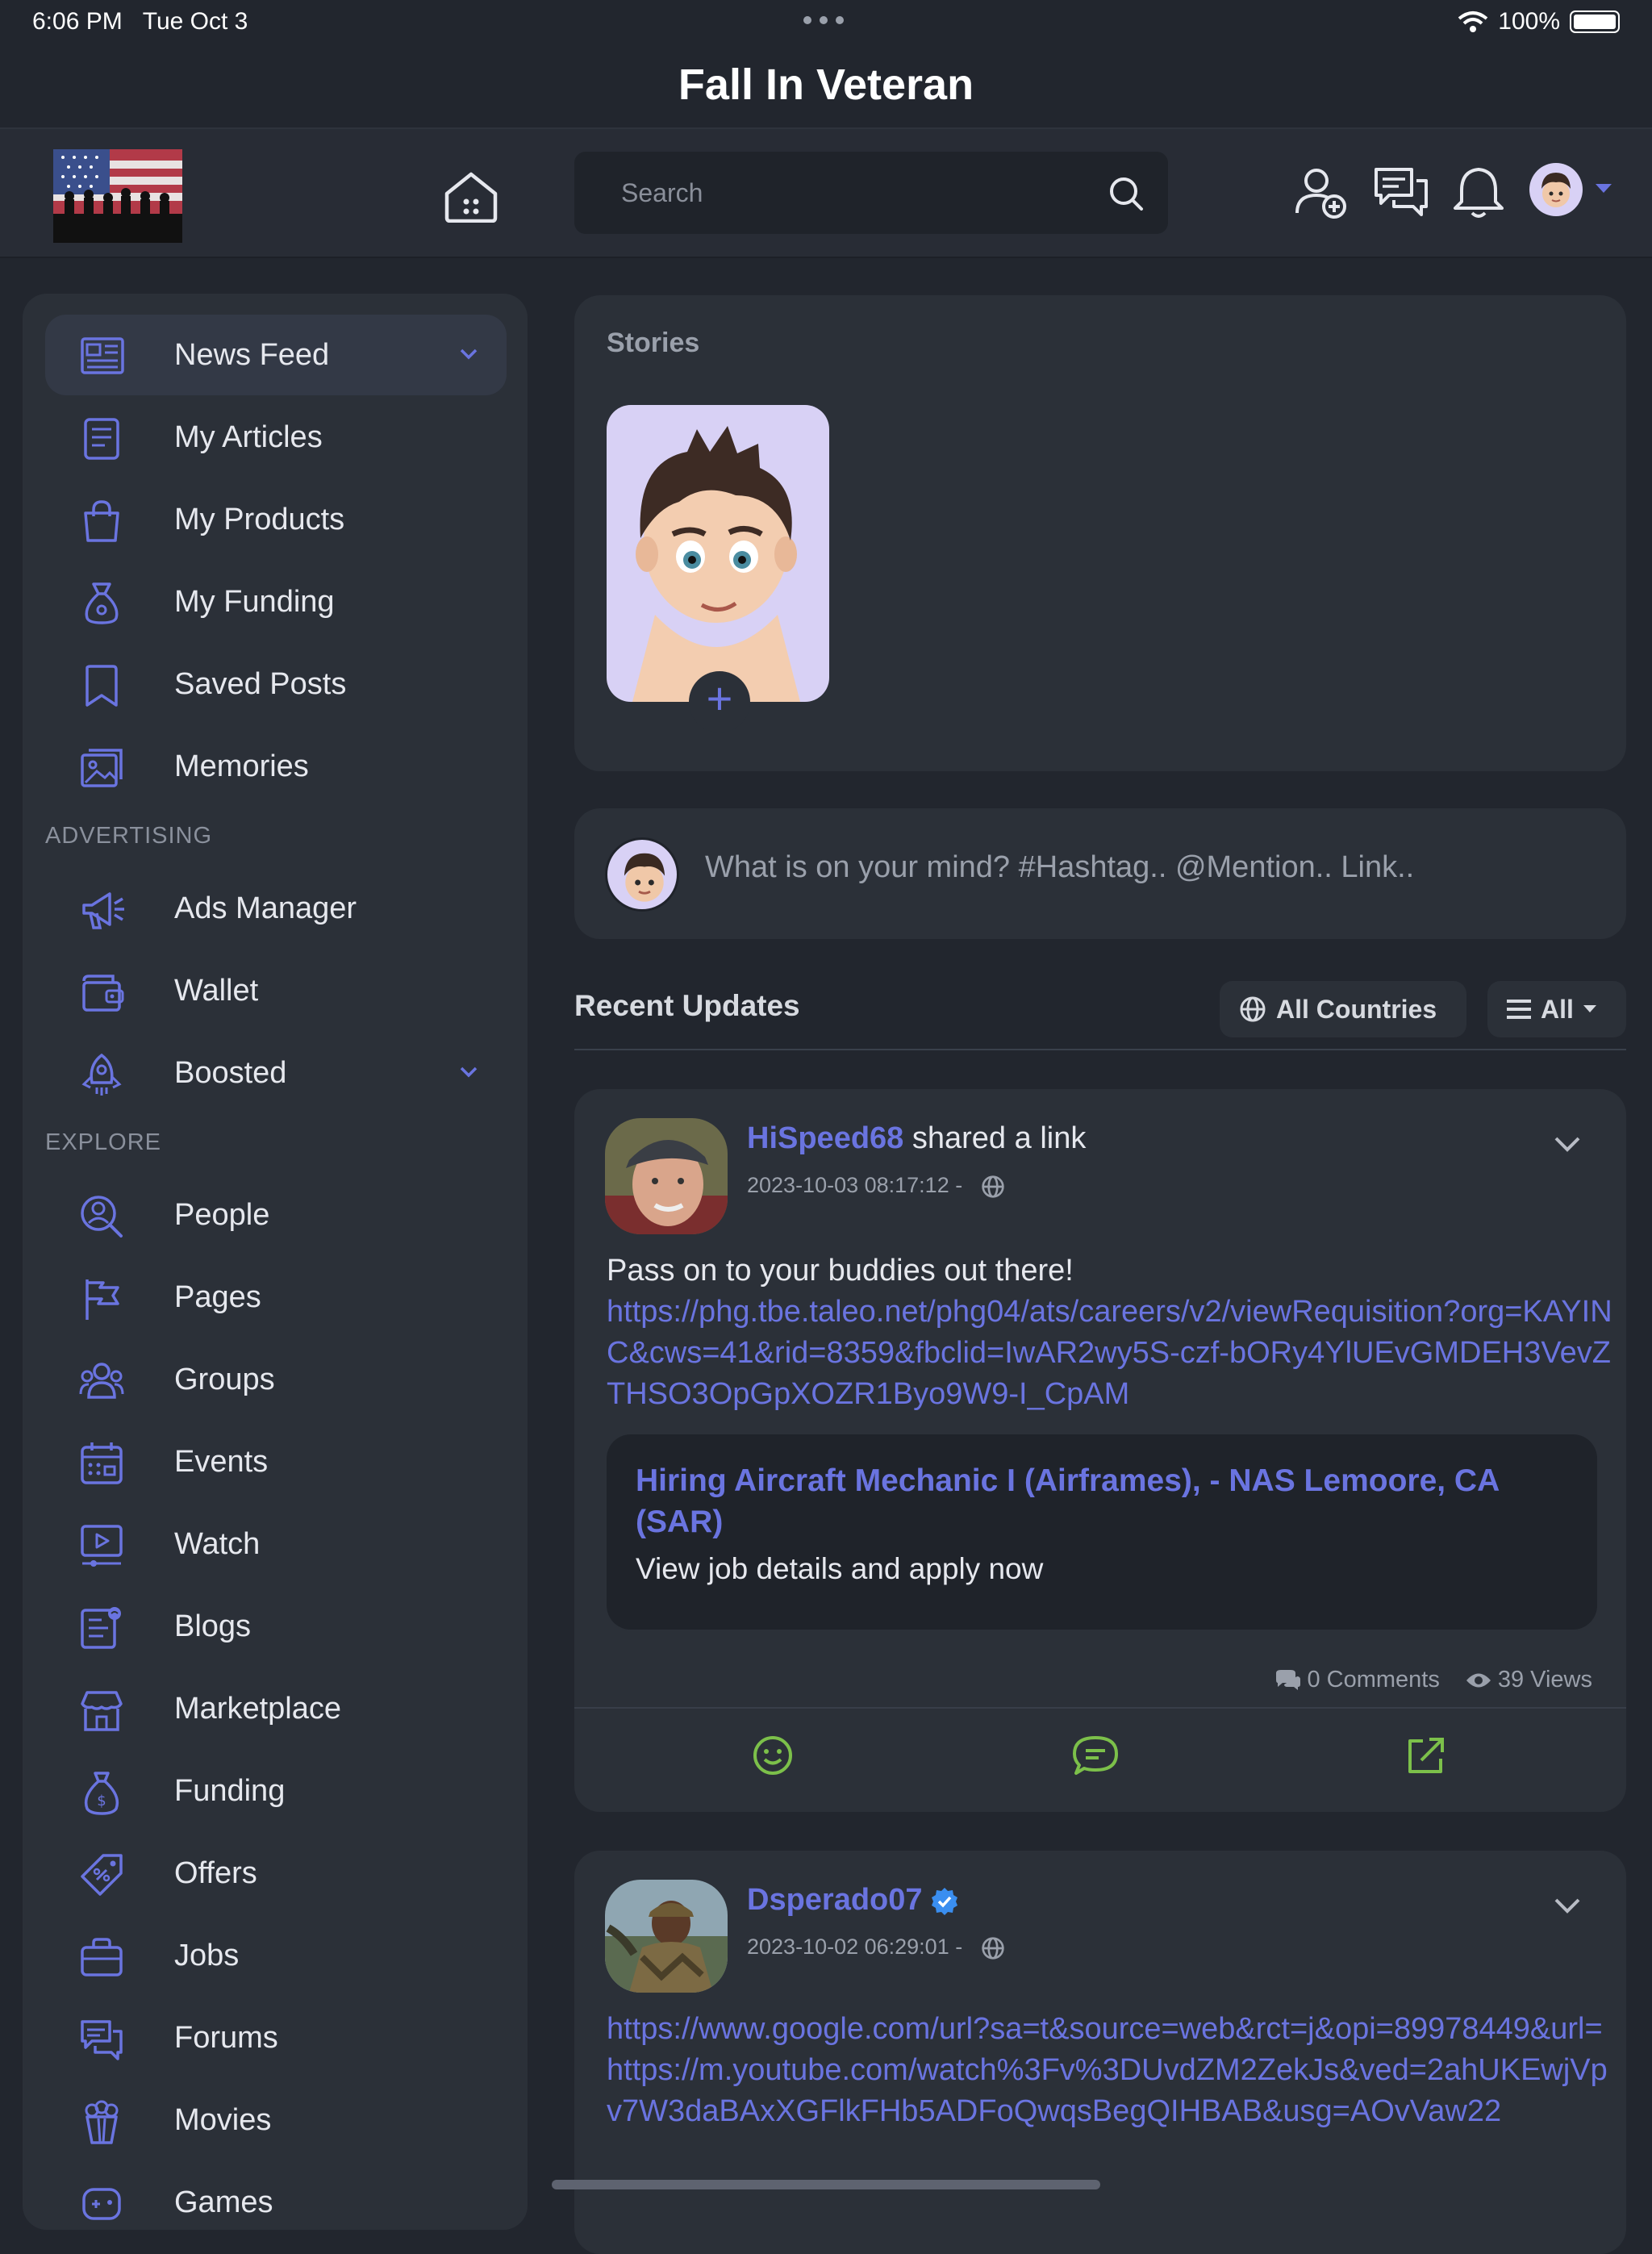 Image resolution: width=1652 pixels, height=2254 pixels. What do you see at coordinates (840, 1271) in the screenshot?
I see `post-text: Pass on to your buddies out there!` at bounding box center [840, 1271].